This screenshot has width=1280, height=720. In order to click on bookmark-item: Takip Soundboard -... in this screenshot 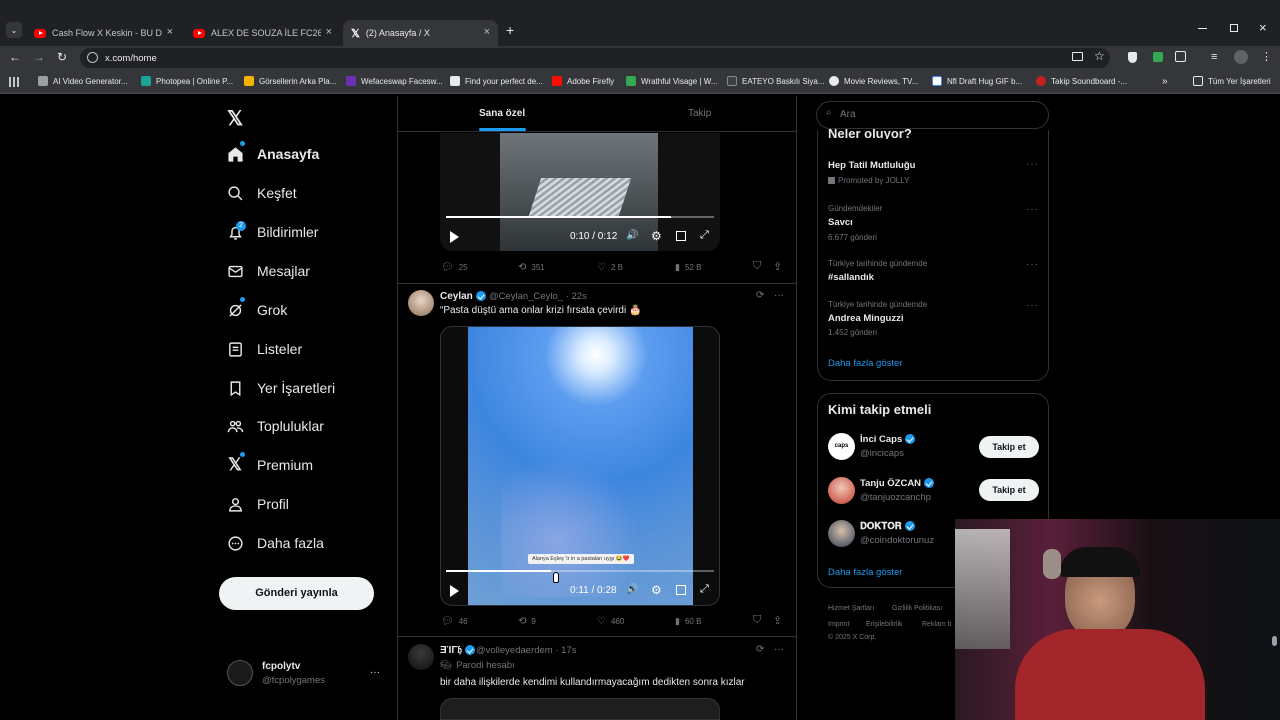, I will do `click(1081, 81)`.